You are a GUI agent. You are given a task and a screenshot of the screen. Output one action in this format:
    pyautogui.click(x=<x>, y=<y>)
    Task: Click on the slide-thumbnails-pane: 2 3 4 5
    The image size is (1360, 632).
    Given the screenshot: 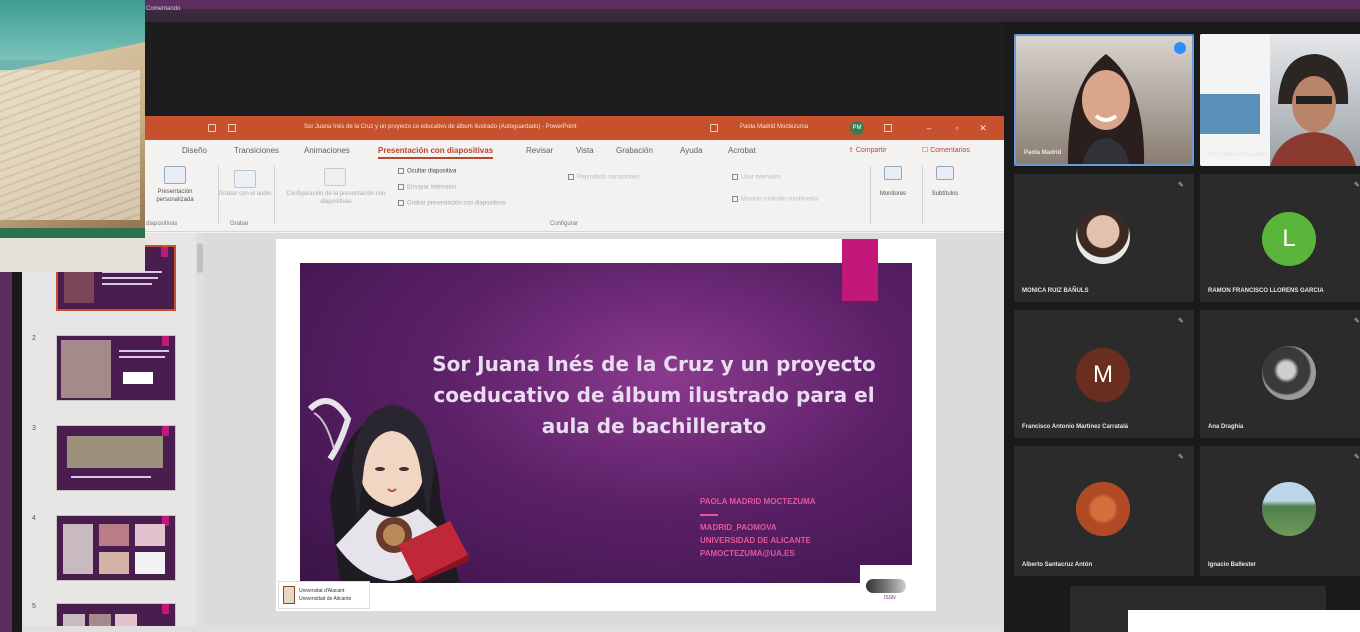 What is the action you would take?
    pyautogui.click(x=112, y=432)
    